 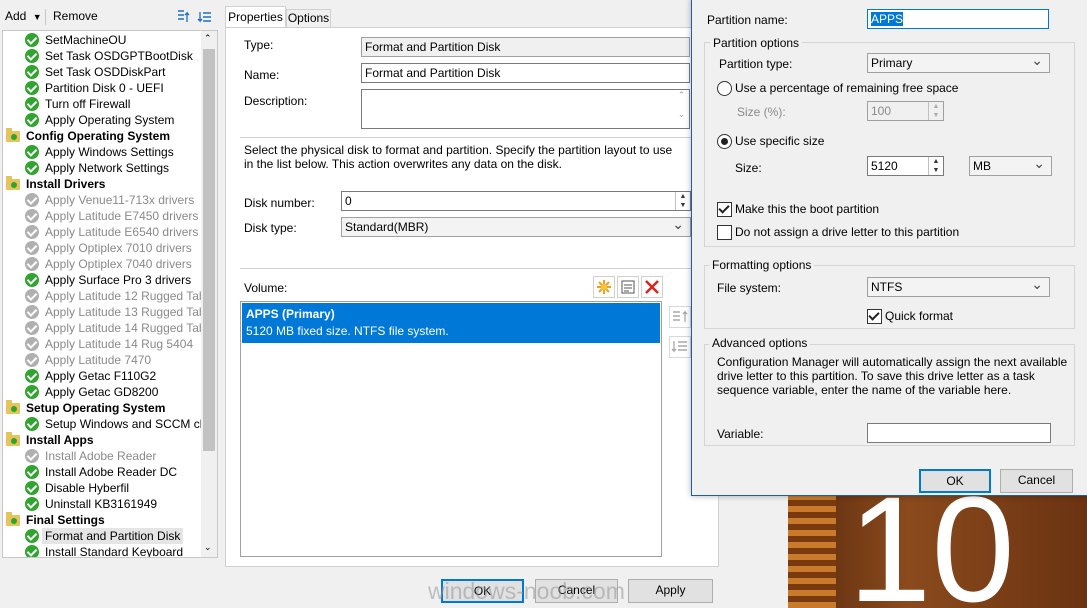 I want to click on size-spinner: ▲ ▼, so click(x=935, y=166).